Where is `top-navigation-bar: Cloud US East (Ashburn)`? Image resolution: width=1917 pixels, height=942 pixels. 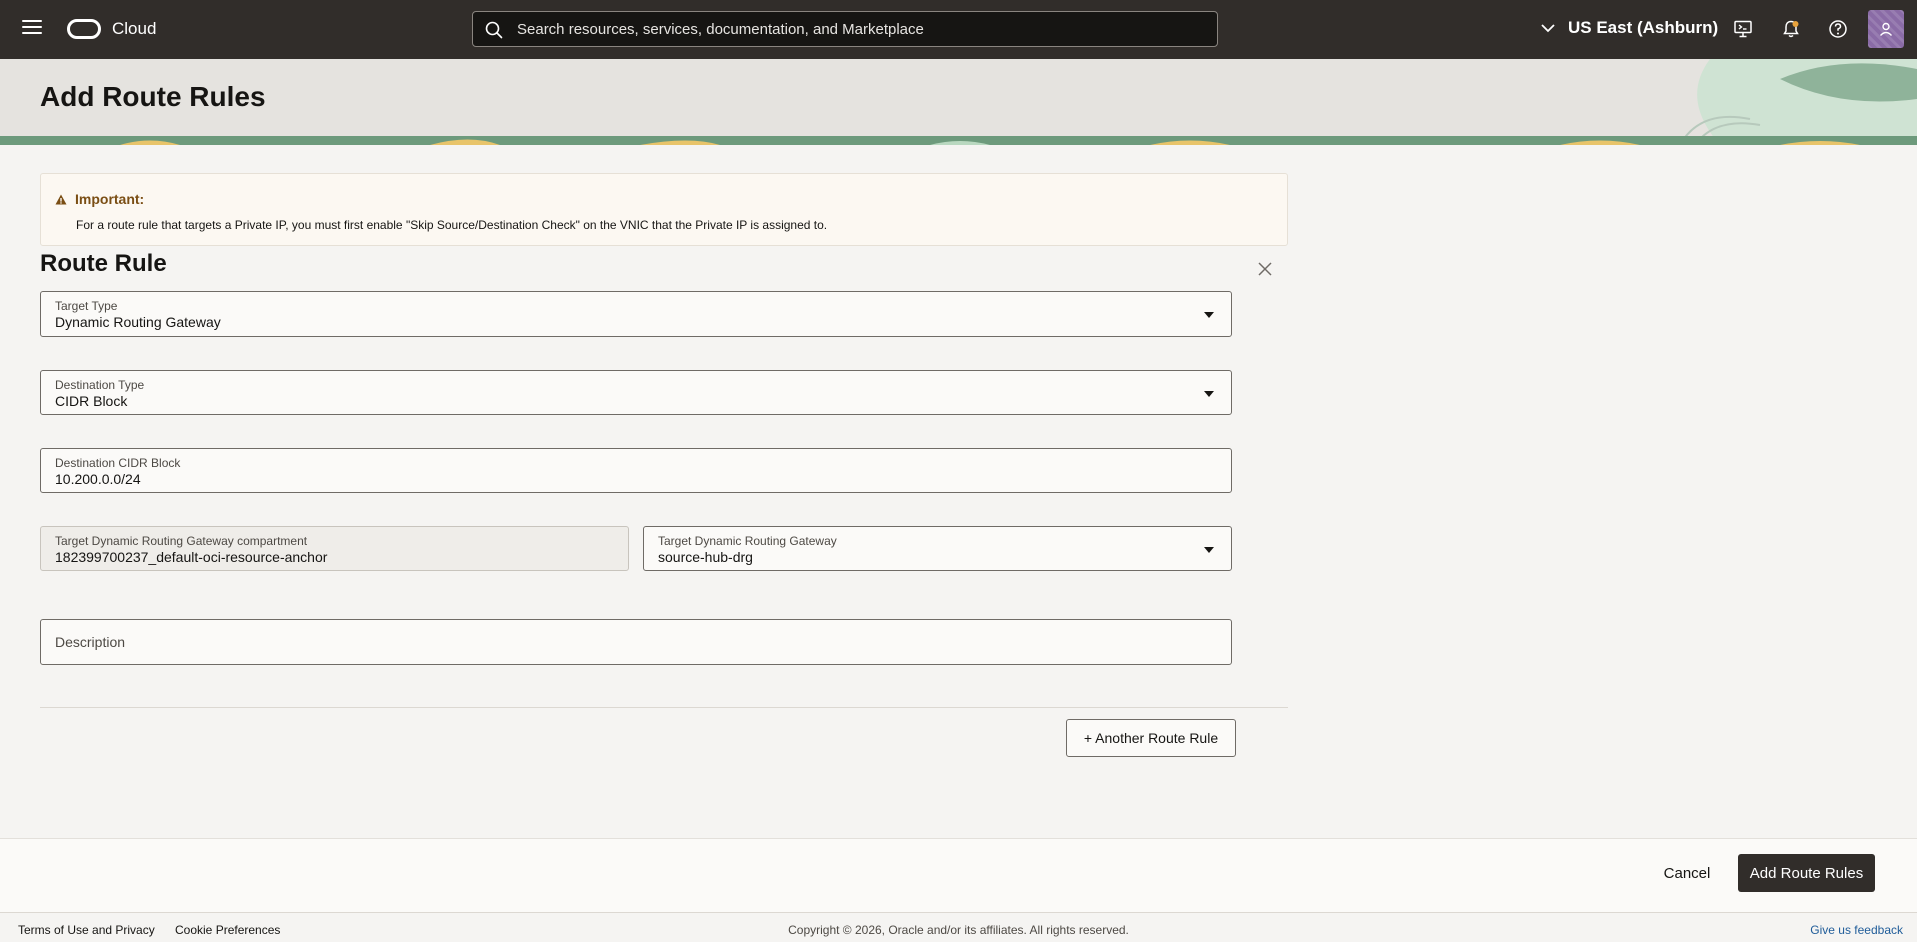 top-navigation-bar: Cloud US East (Ashburn) is located at coordinates (958, 29).